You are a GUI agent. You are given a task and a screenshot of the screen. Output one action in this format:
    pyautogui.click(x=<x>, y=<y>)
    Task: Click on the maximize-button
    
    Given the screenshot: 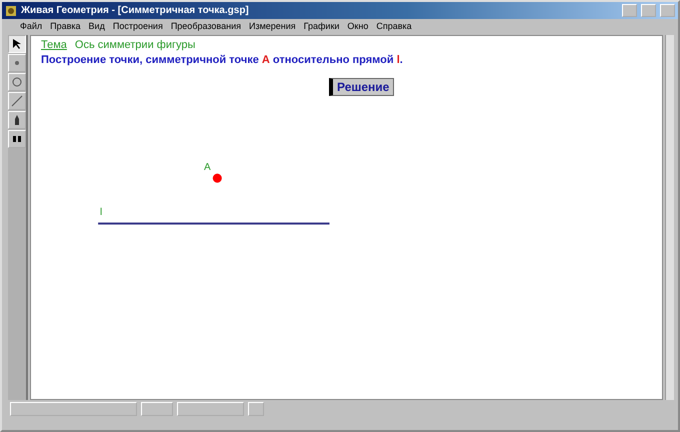 What is the action you would take?
    pyautogui.click(x=648, y=10)
    